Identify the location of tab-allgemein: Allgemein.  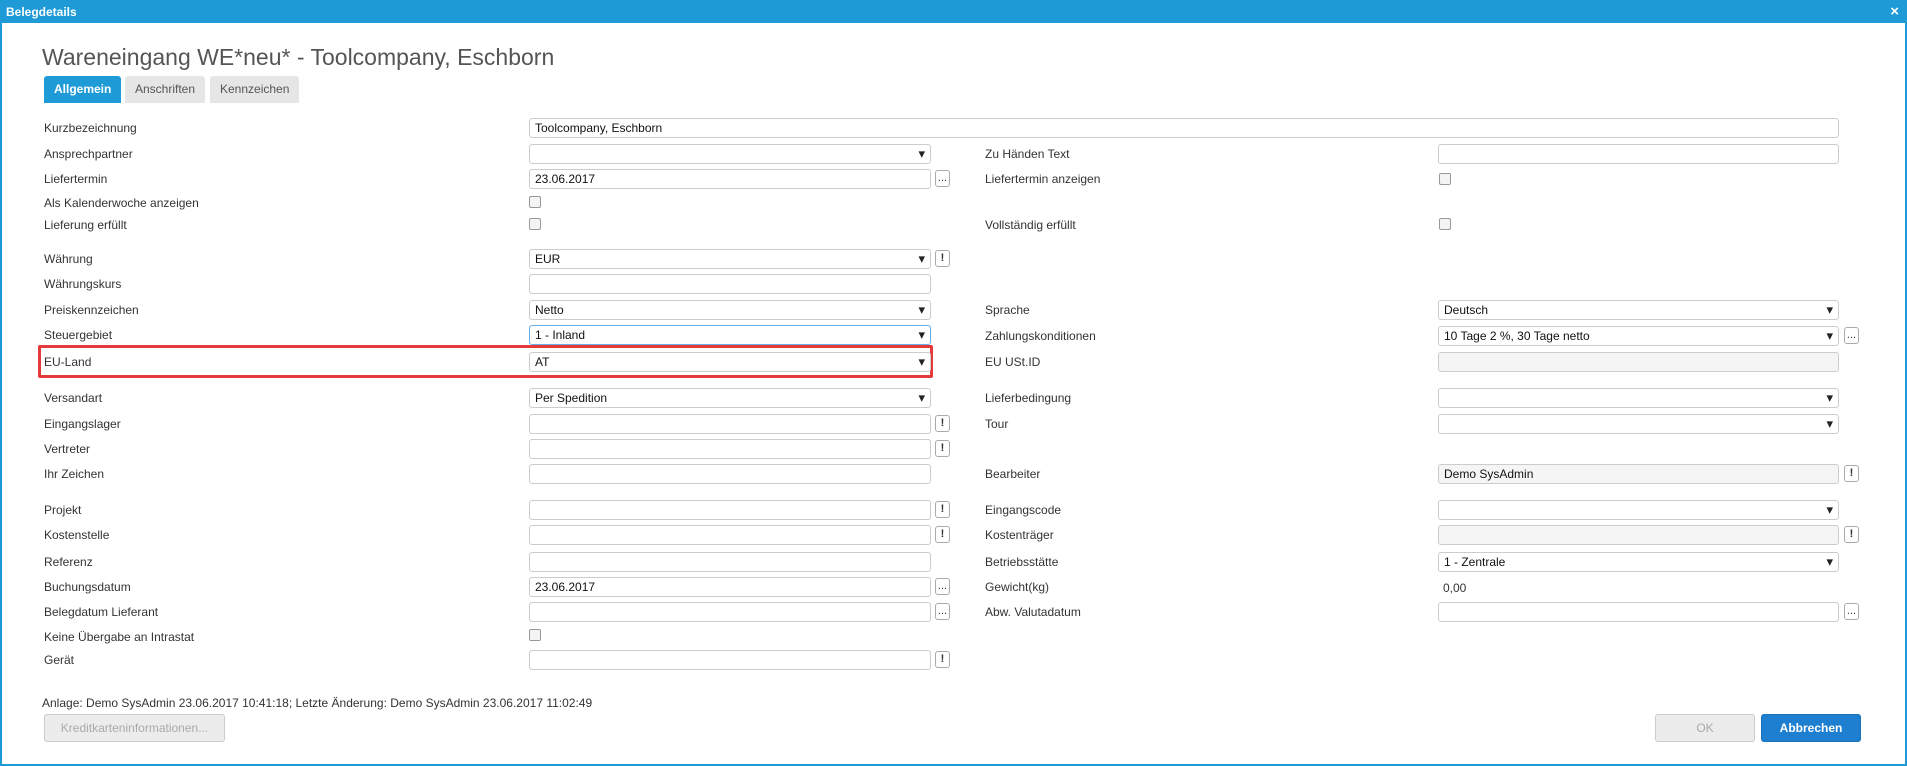
(83, 89).